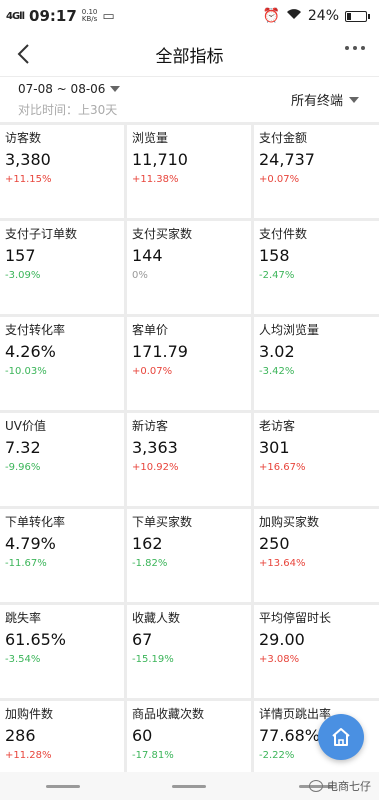  I want to click on metric-value: 286, so click(20, 735).